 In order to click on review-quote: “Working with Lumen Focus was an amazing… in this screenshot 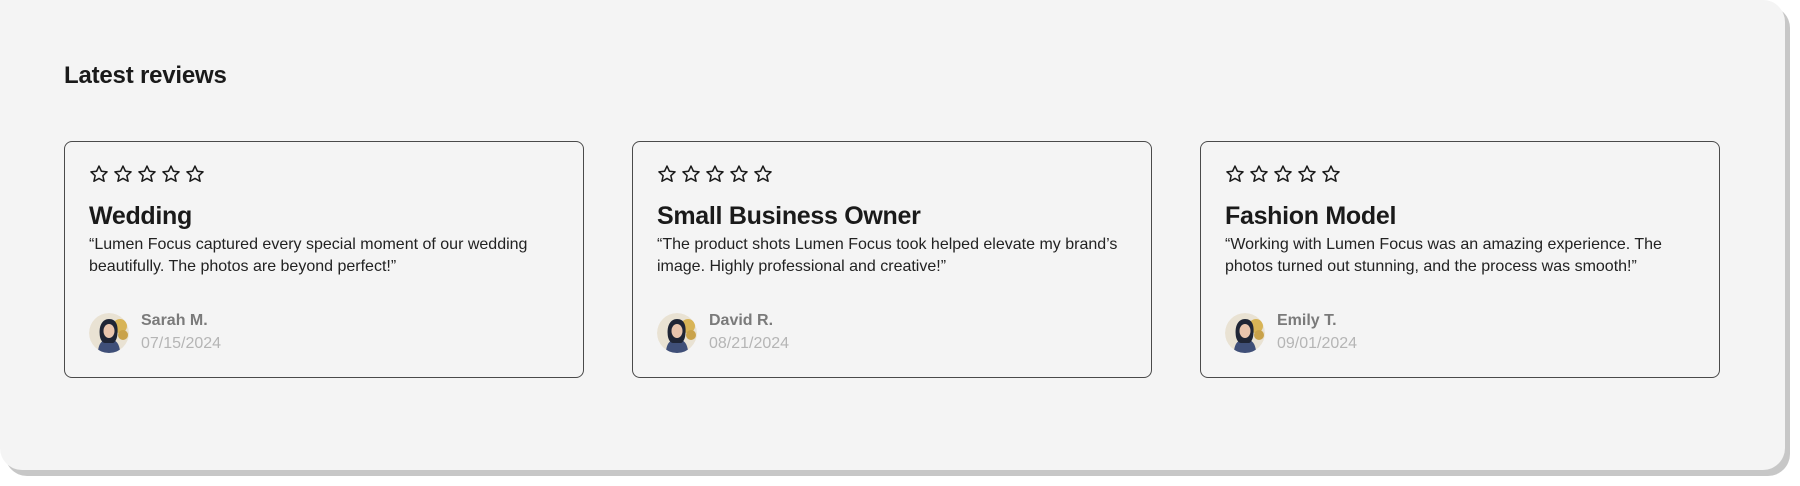, I will do `click(1443, 255)`.